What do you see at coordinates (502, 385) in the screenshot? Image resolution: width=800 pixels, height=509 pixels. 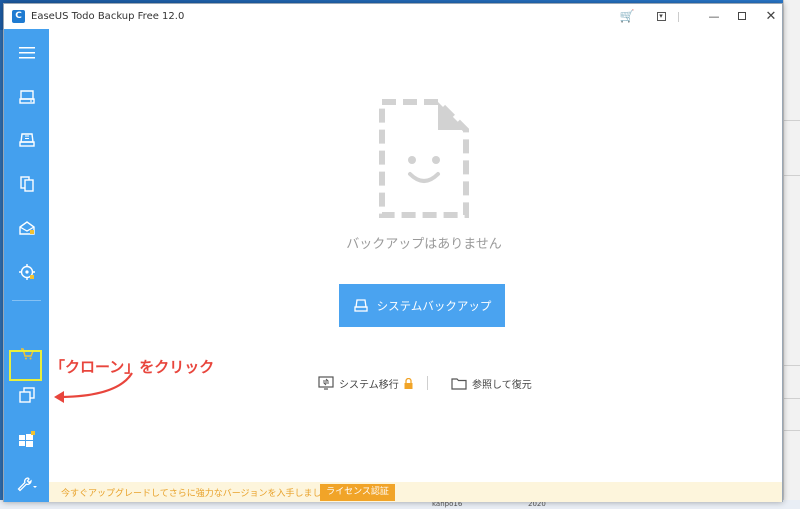 I see `browse-restore-label: 参照して復元` at bounding box center [502, 385].